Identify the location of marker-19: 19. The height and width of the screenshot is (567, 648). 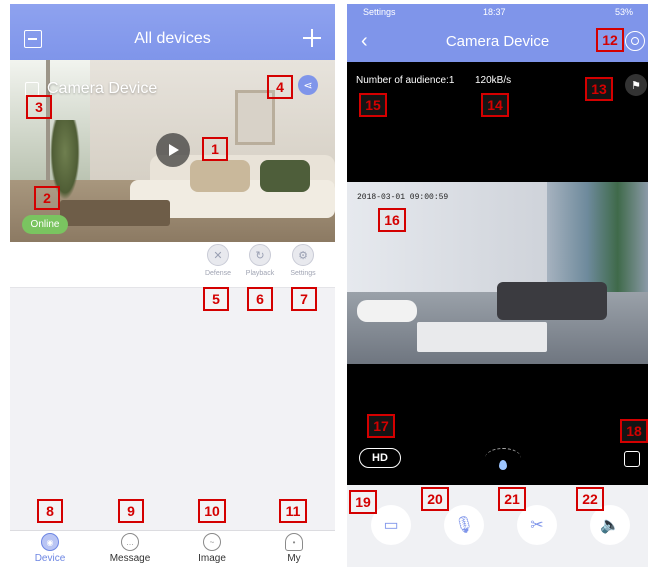
(363, 502).